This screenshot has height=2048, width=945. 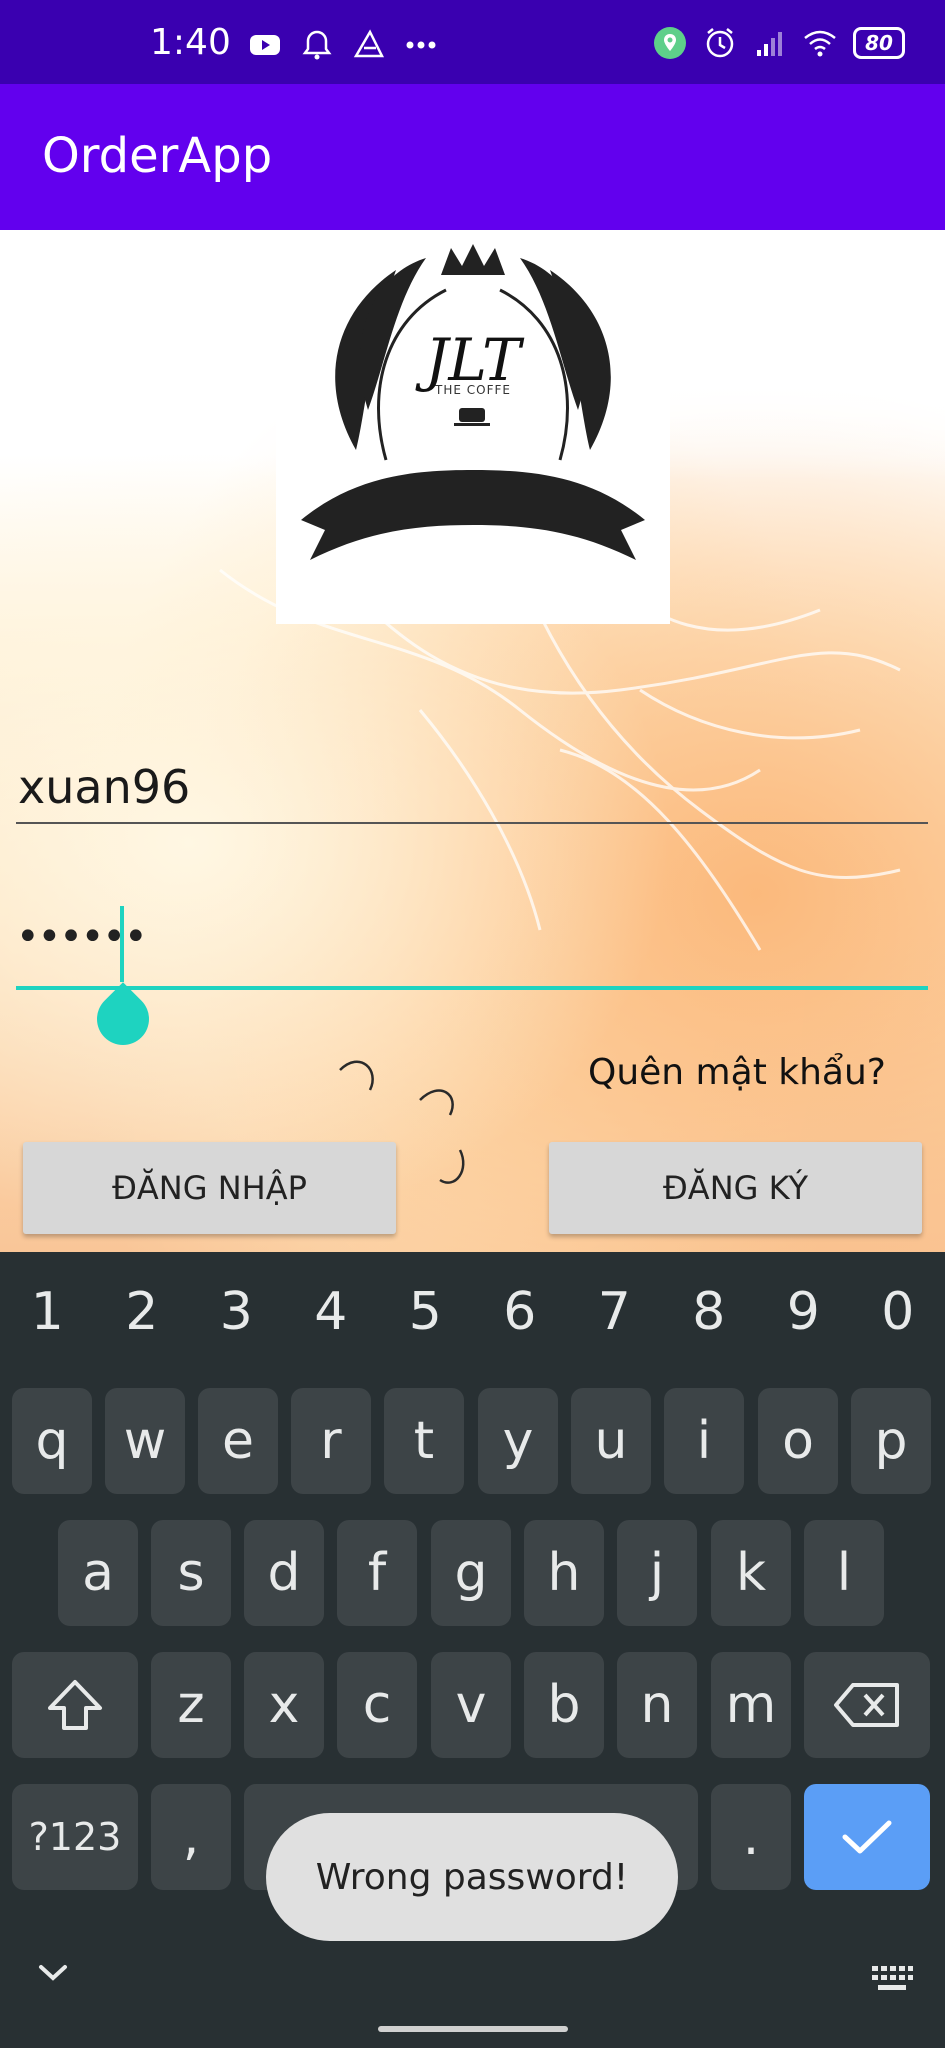 I want to click on key-d: d, so click(x=284, y=1573).